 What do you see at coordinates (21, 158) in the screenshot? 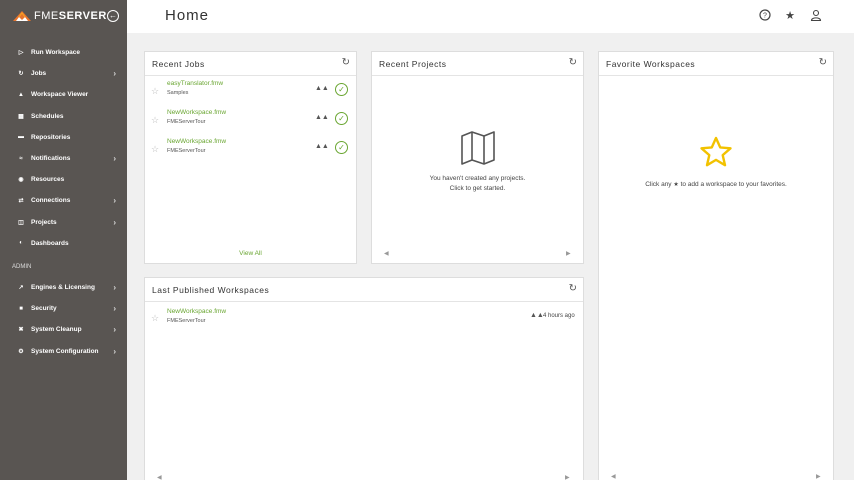
I see `notifications-icon: ≈` at bounding box center [21, 158].